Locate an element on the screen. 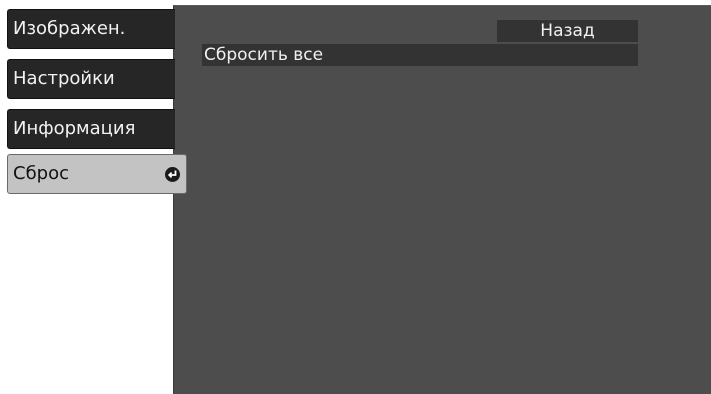  sidebar-item-image: Изображен. is located at coordinates (91, 29).